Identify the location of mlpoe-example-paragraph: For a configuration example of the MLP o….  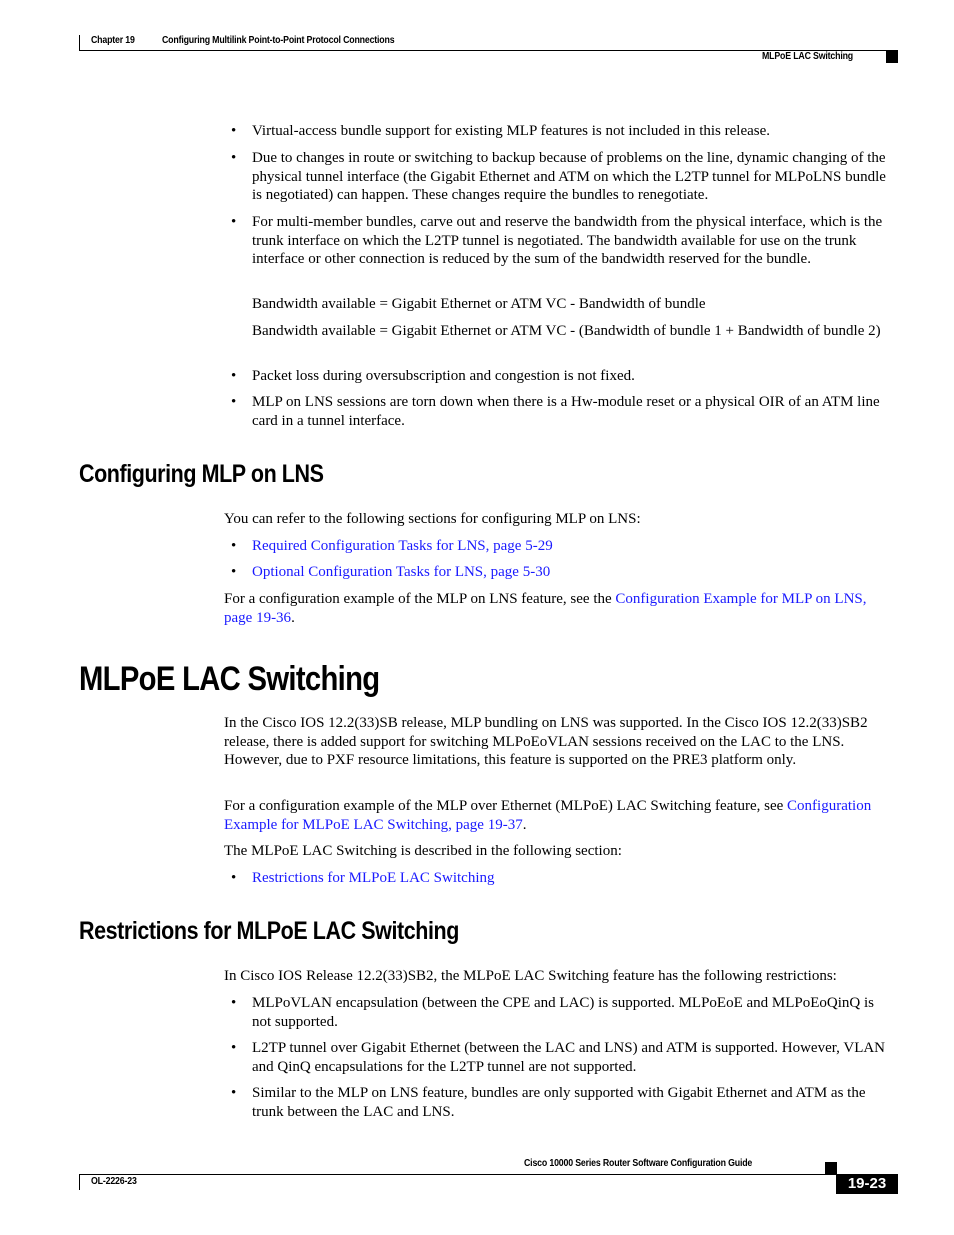
(560, 815).